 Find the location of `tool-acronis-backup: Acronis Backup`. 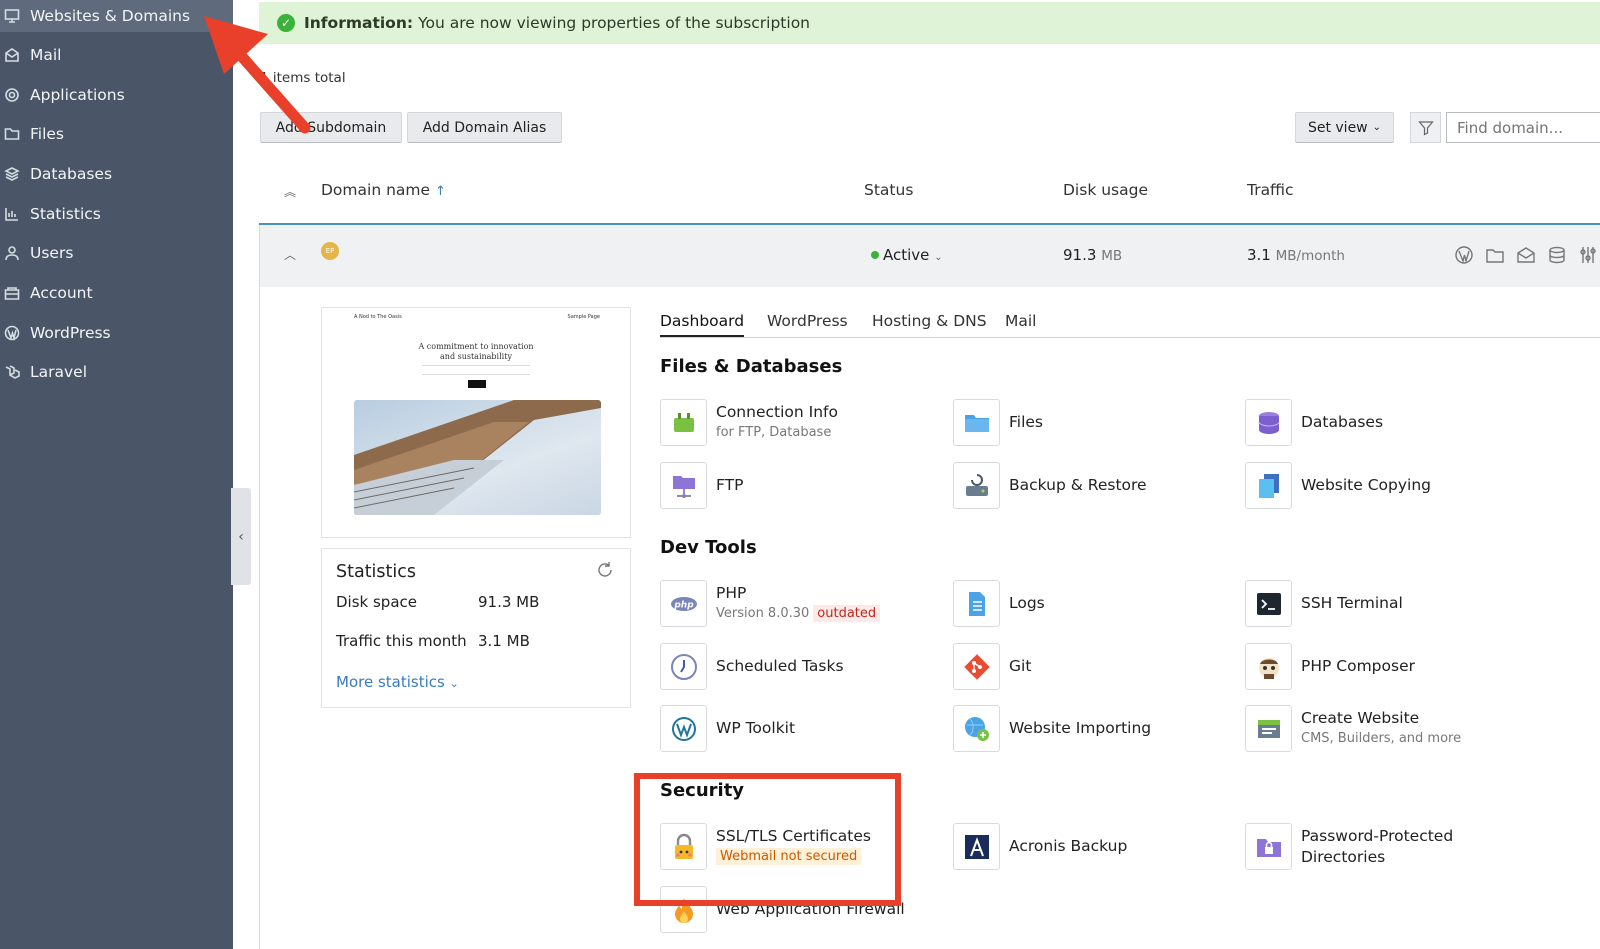

tool-acronis-backup: Acronis Backup is located at coordinates (1040, 846).